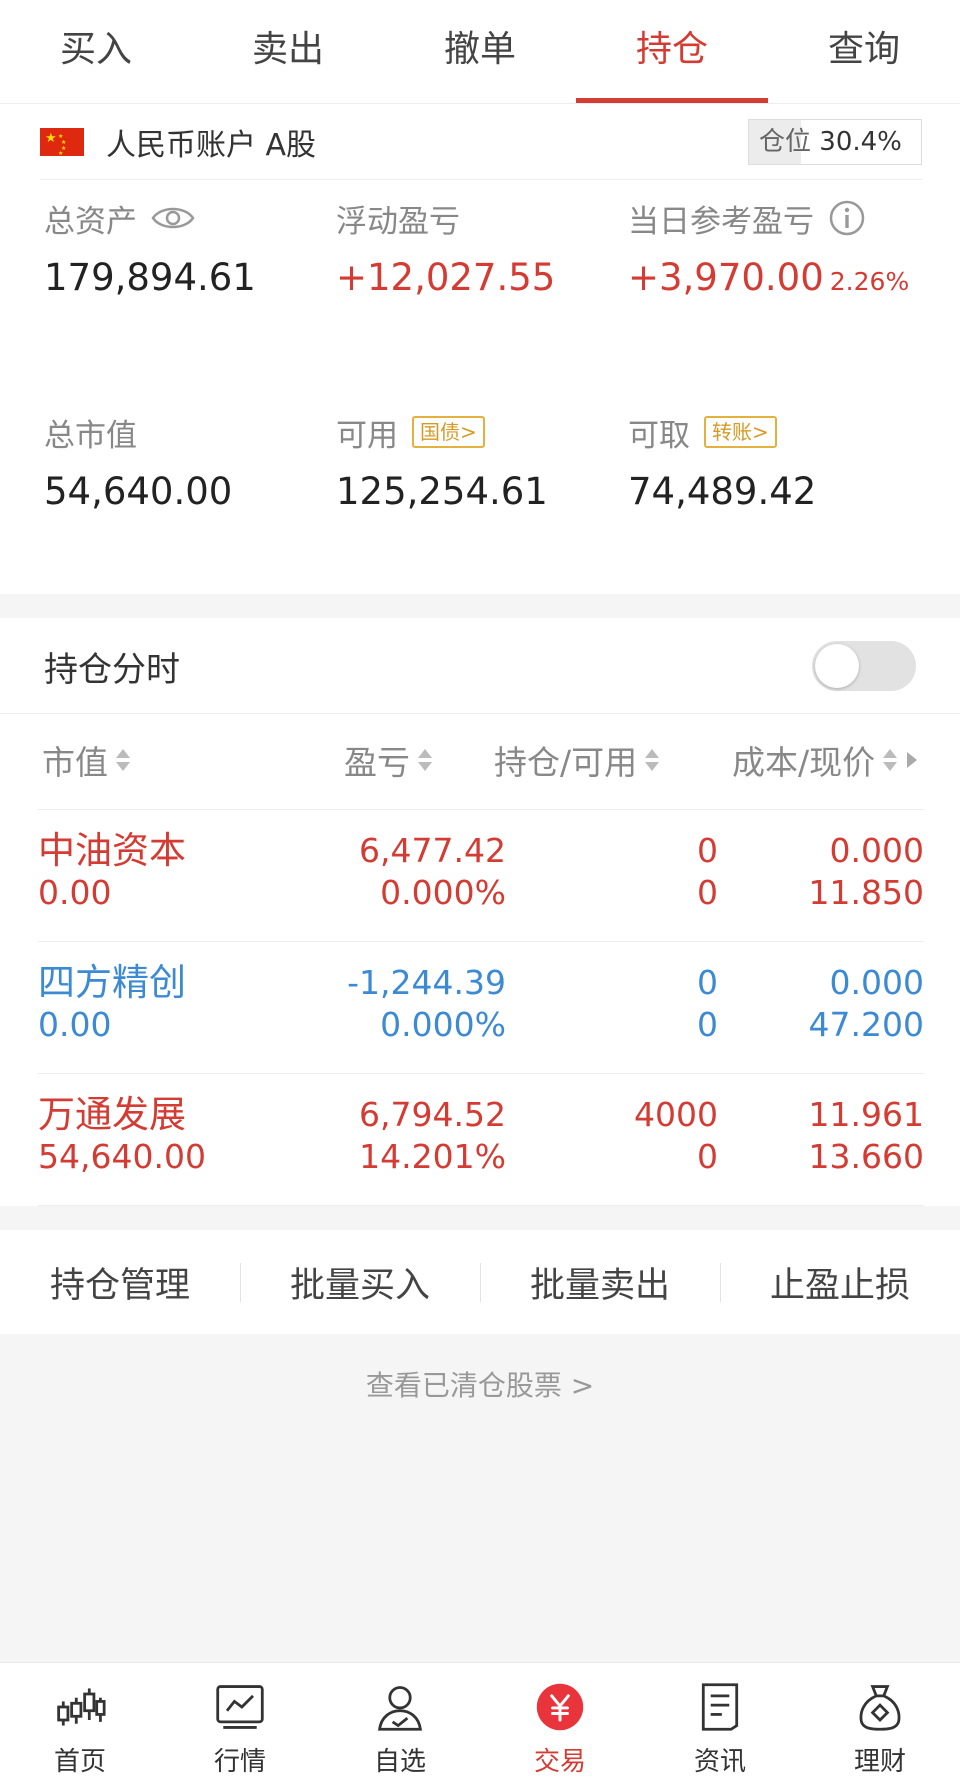 This screenshot has height=1778, width=960. I want to click on stat-available: 可用 国债> 125,254.61, so click(442, 461).